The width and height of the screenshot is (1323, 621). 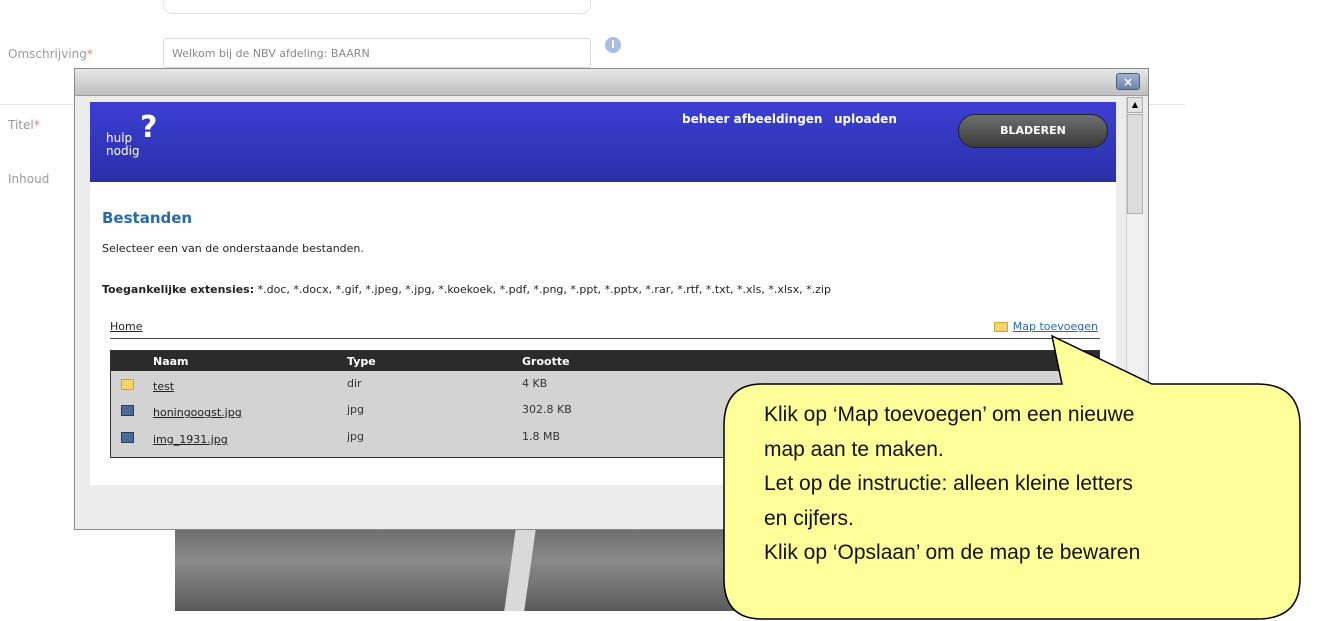 I want to click on file-size: 4 KB, so click(x=535, y=383).